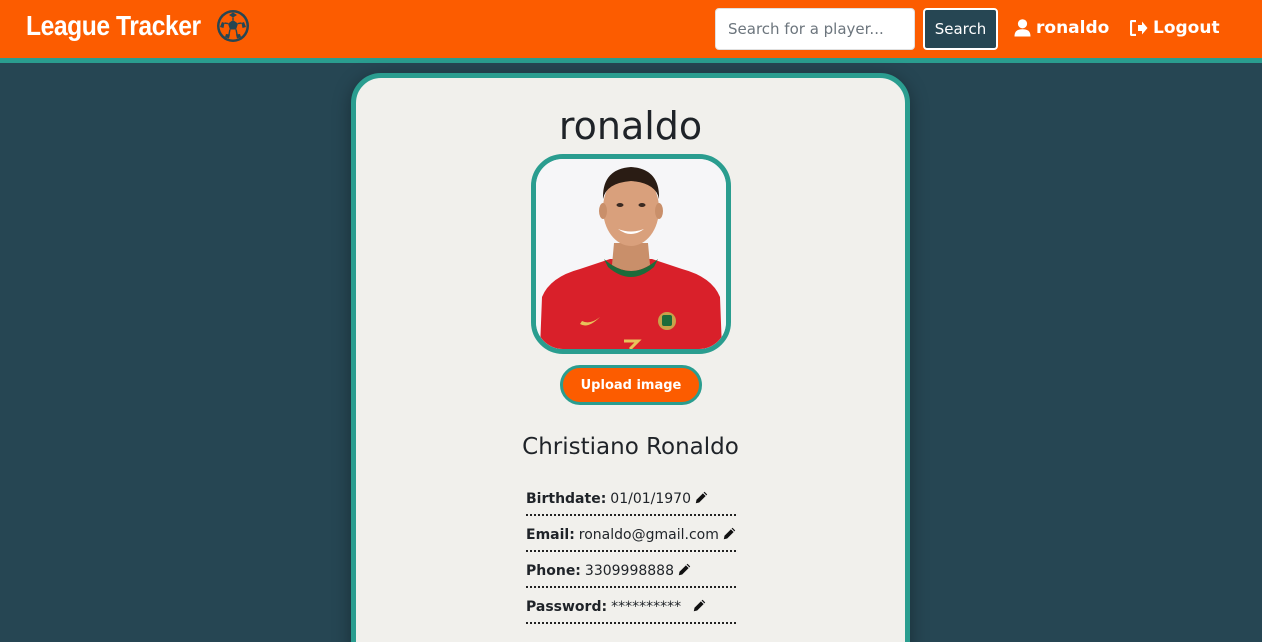 The image size is (1262, 642). Describe the element at coordinates (631, 385) in the screenshot. I see `upload-image-button: Upload image` at that location.